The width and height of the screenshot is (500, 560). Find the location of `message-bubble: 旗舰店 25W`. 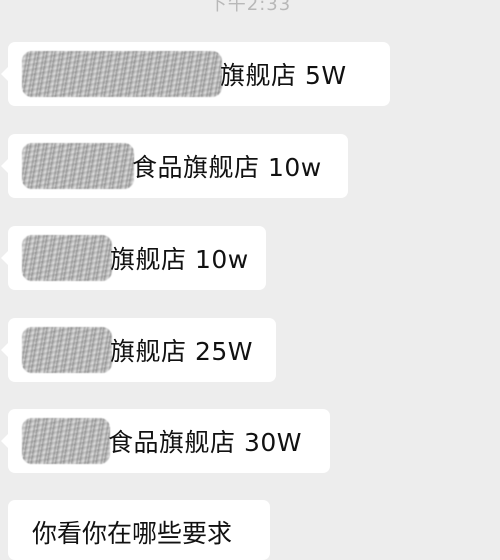

message-bubble: 旗舰店 25W is located at coordinates (138, 350).